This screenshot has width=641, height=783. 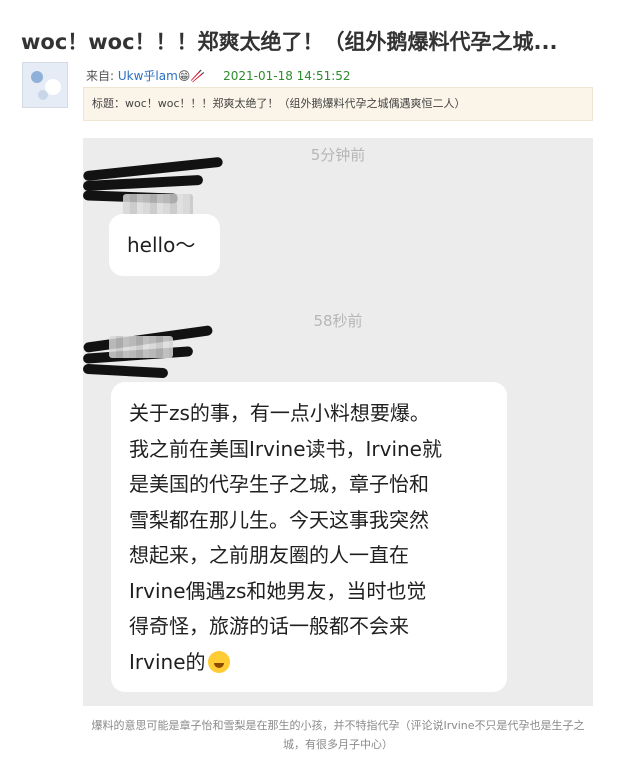 I want to click on post-timestamp: 2021-01-18 14:51:52, so click(x=287, y=76).